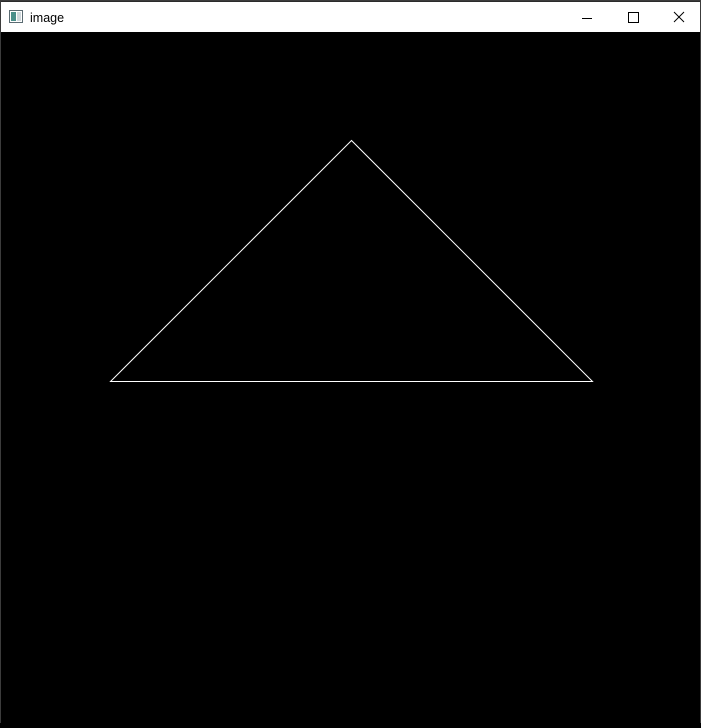 The width and height of the screenshot is (701, 728). I want to click on title-bar: image, so click(350, 16).